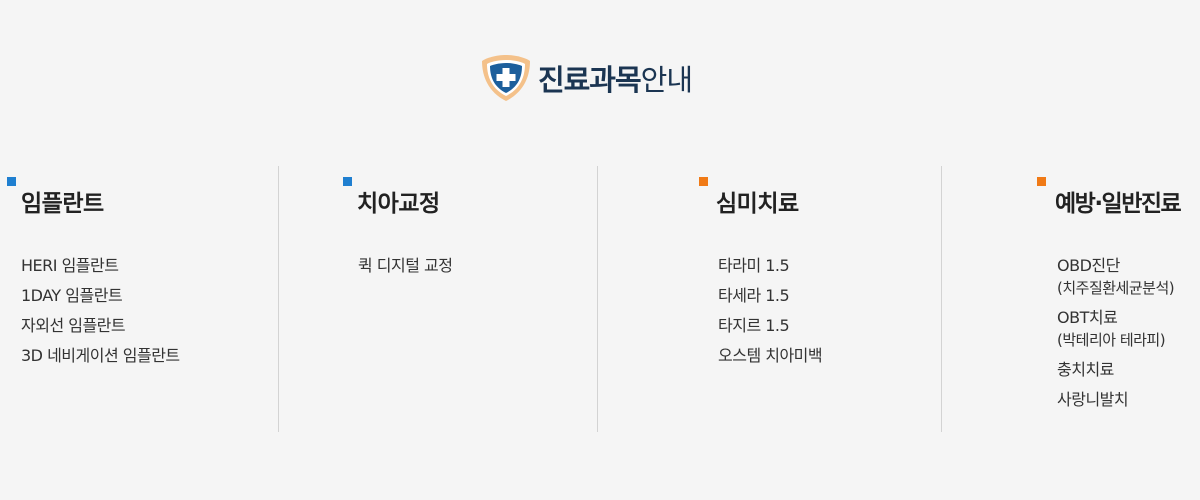  I want to click on page-header: 진료과목 안내, so click(600, 78).